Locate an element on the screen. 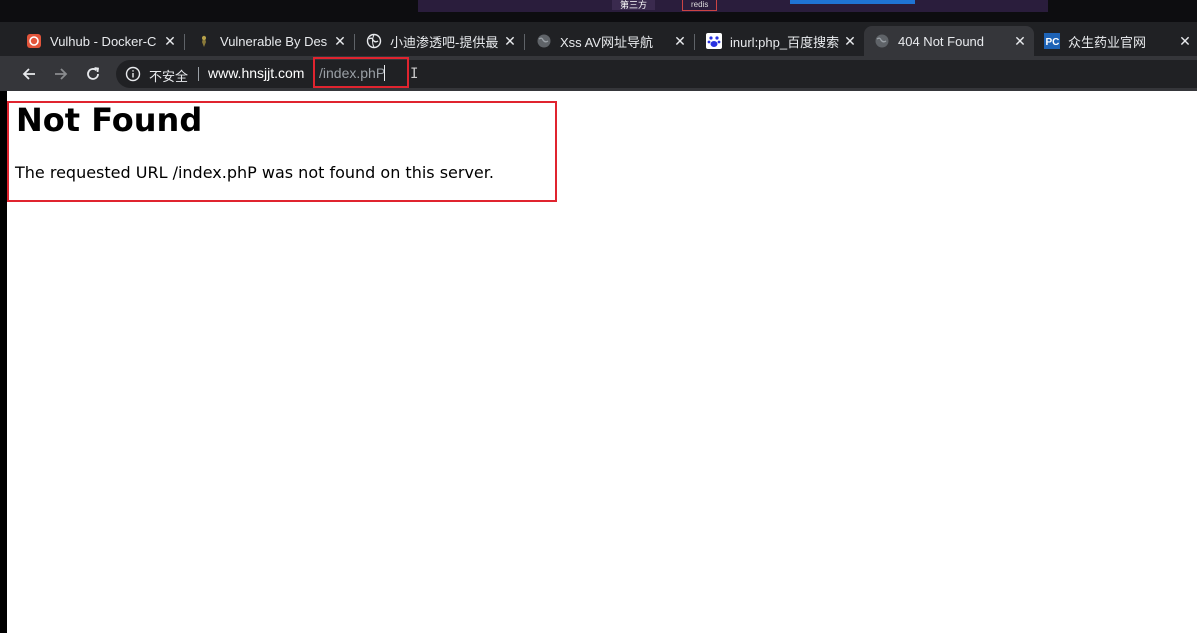  tab-xiaodi: 小迪渗透吧-提供最 ✕ is located at coordinates (440, 41).